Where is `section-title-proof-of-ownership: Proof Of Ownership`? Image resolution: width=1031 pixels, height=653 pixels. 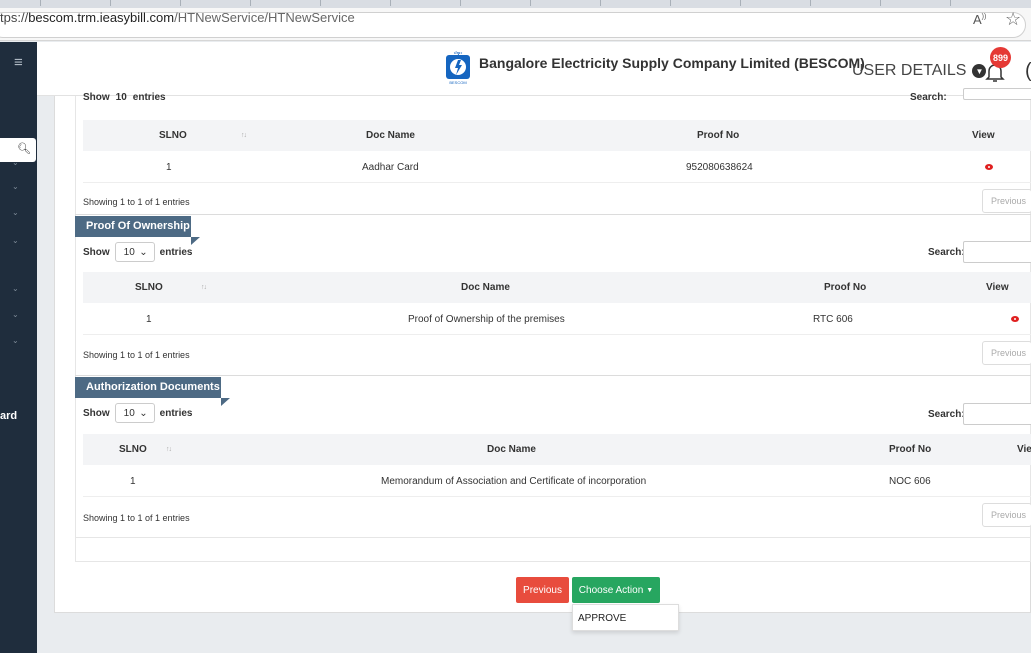
section-title-proof-of-ownership: Proof Of Ownership is located at coordinates (137, 230).